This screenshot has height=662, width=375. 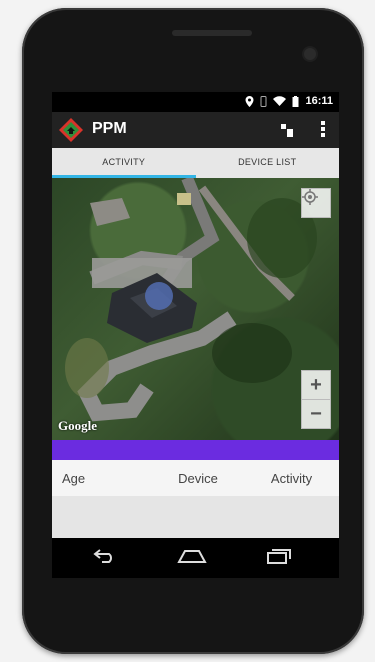 I want to click on crosshair-icon, so click(x=310, y=197).